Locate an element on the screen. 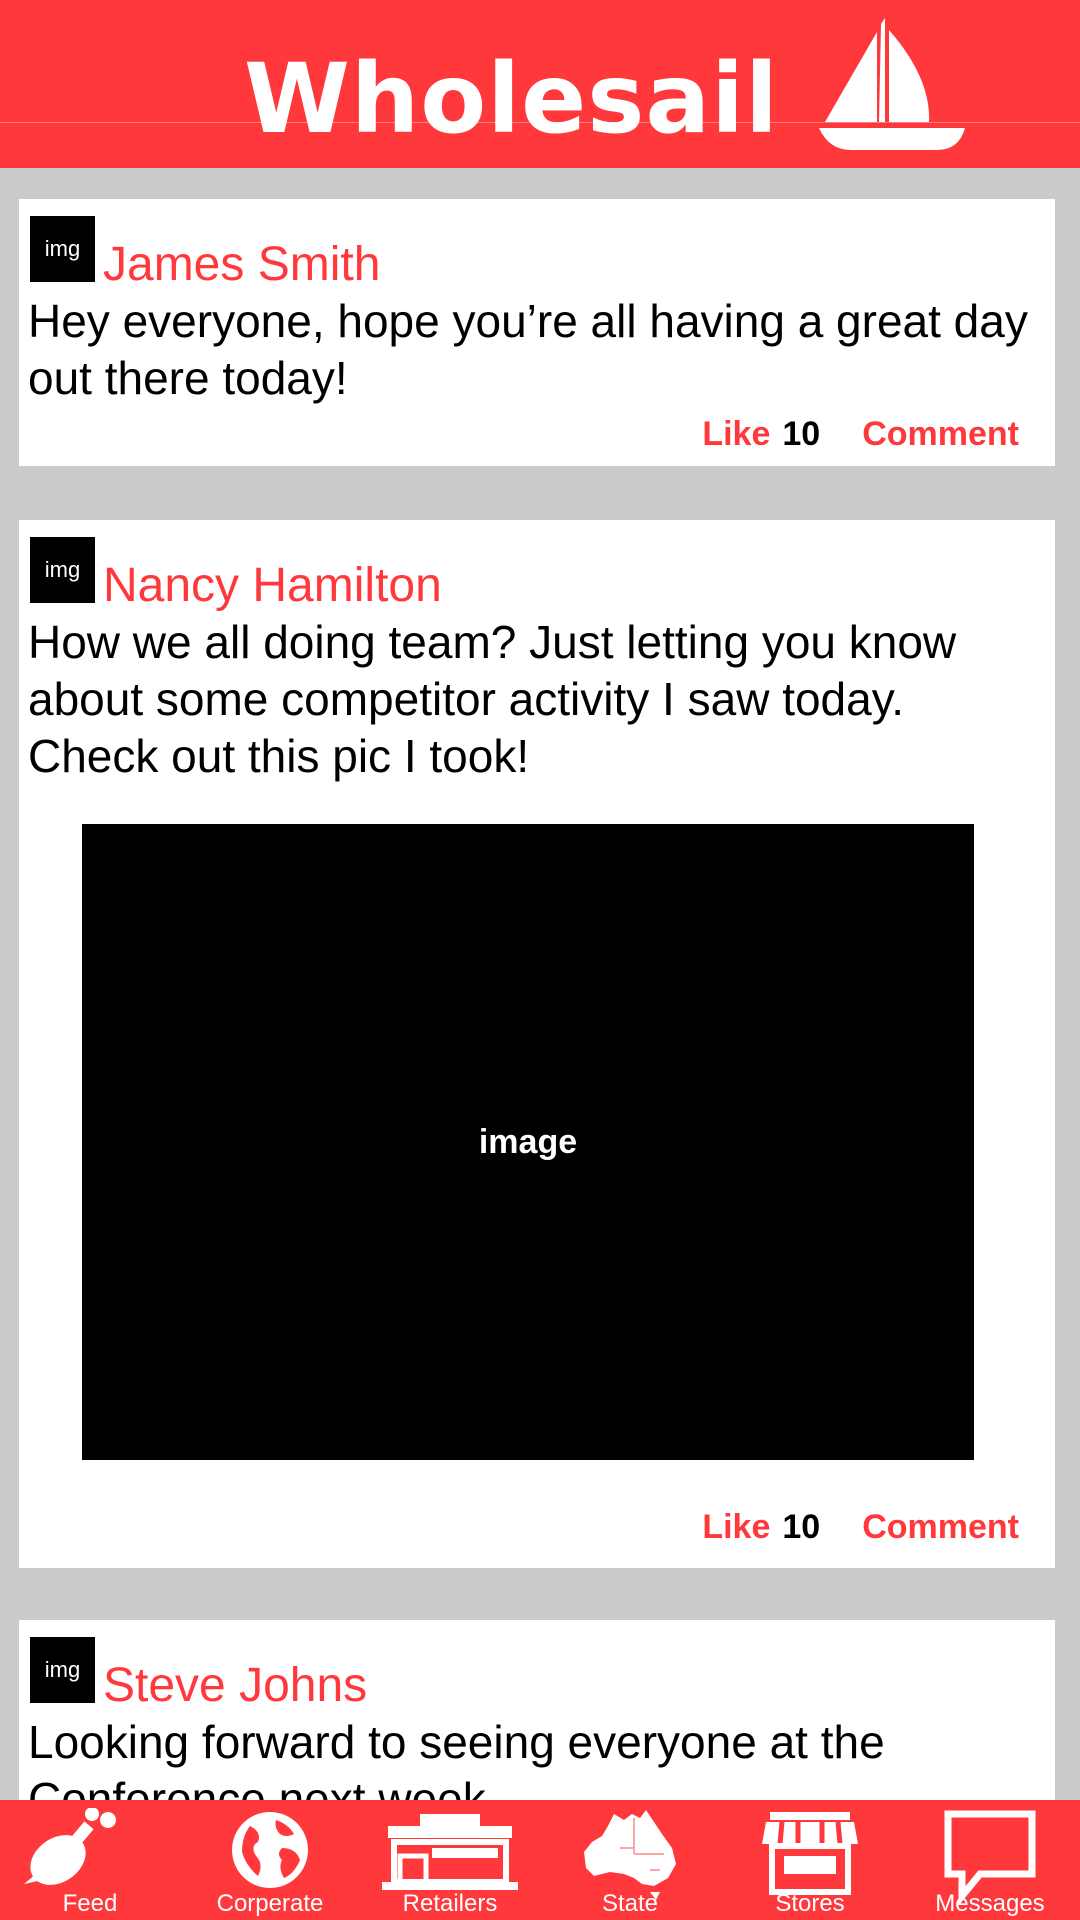  nav-label: Retailers is located at coordinates (450, 1903).